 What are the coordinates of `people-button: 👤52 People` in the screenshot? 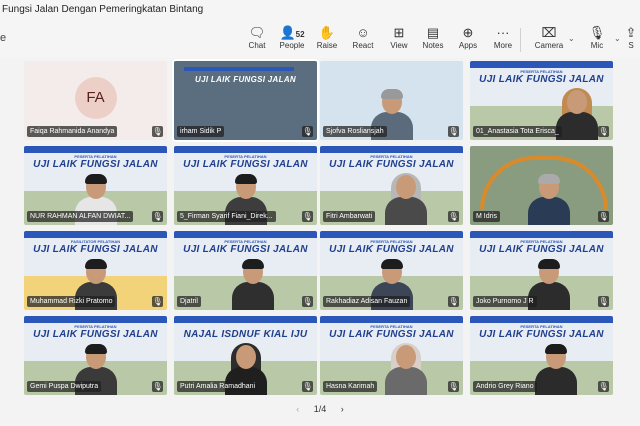 It's located at (292, 39).